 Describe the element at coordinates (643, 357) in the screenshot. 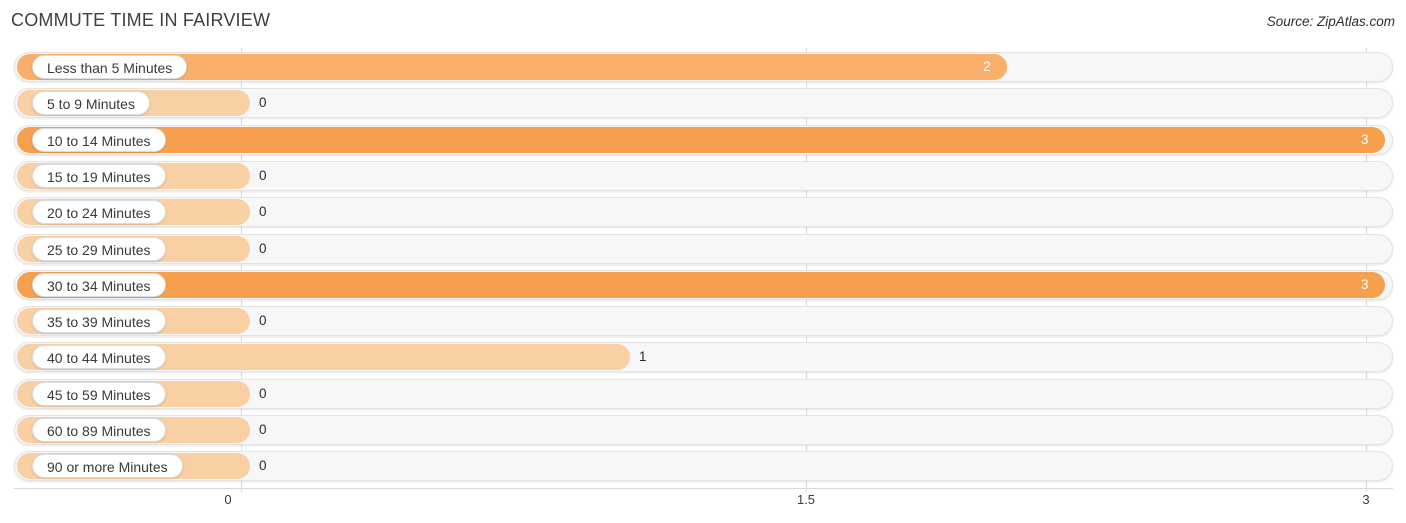

I see `bar-value-label: 1` at that location.